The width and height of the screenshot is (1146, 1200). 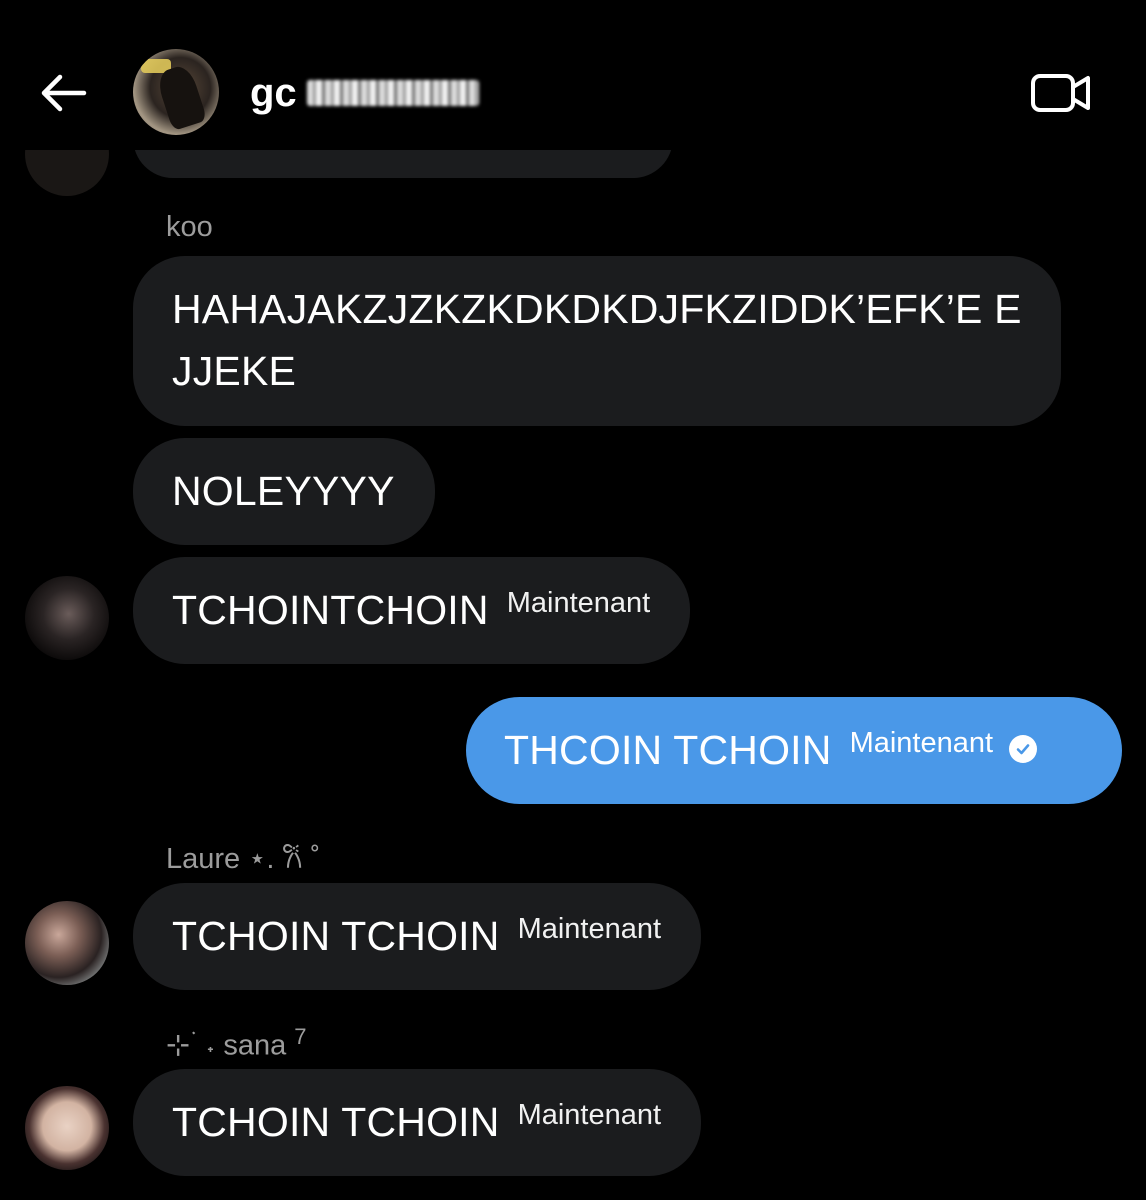 I want to click on chat-title-text: gc, so click(x=273, y=92).